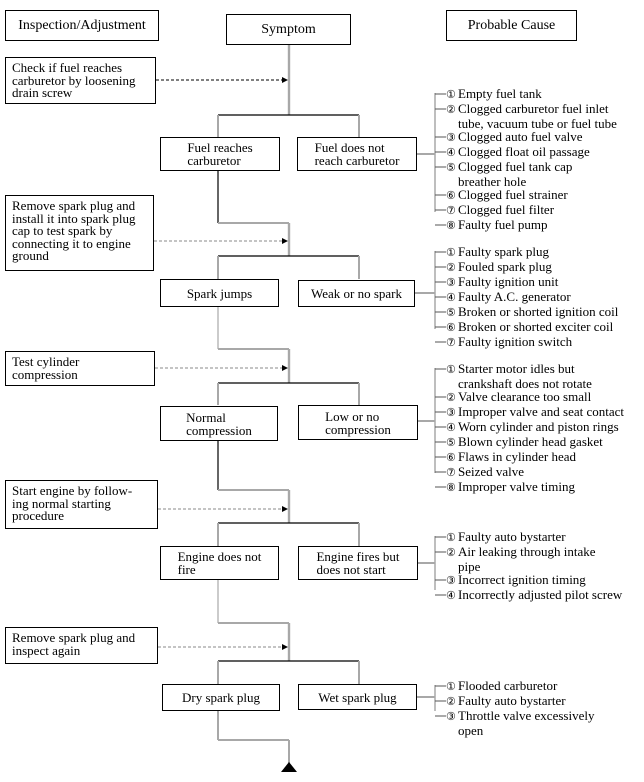 The height and width of the screenshot is (782, 644). Describe the element at coordinates (538, 426) in the screenshot. I see `cause-text: Worn cylinder and piston rings` at that location.